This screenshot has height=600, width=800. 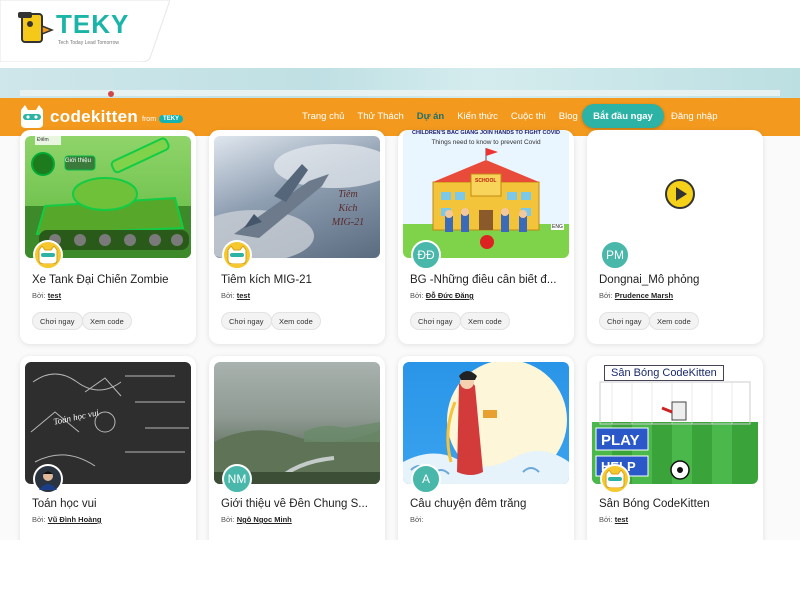 I want to click on nav-teky-badge: TEKY, so click(x=171, y=119).